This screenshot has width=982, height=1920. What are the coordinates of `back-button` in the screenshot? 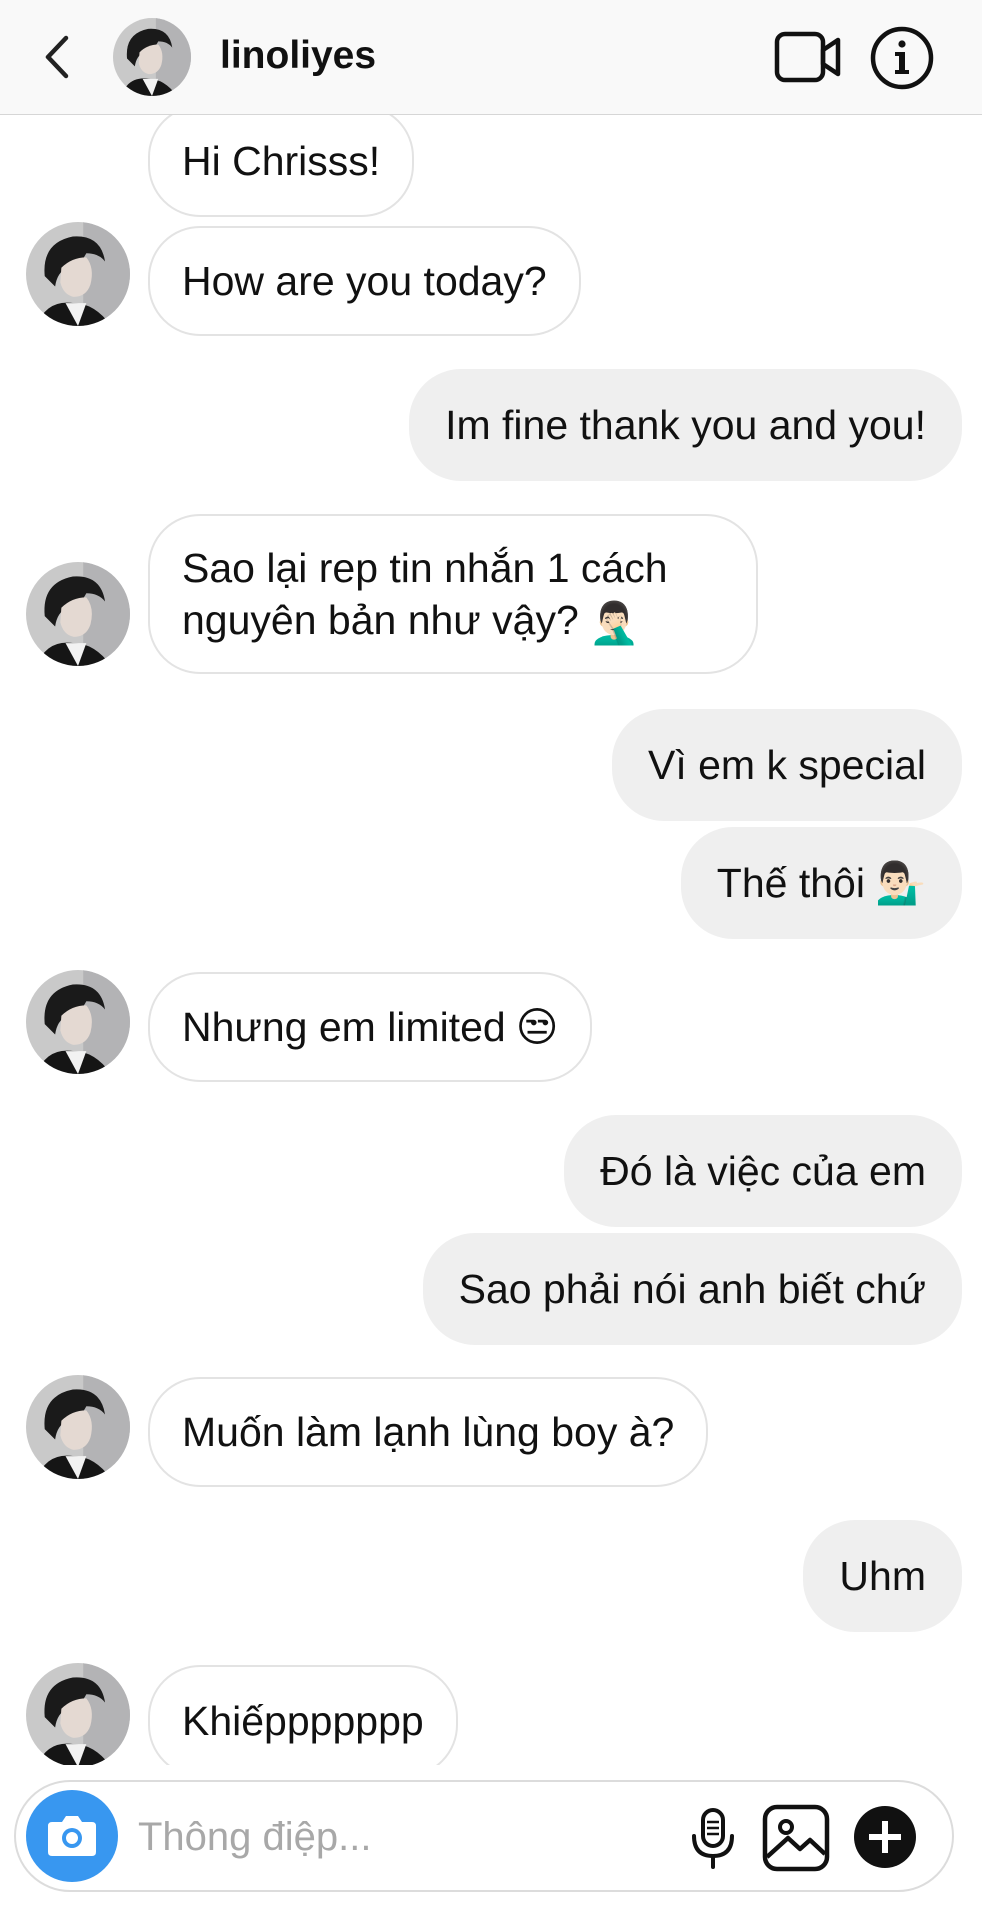 It's located at (58, 57).